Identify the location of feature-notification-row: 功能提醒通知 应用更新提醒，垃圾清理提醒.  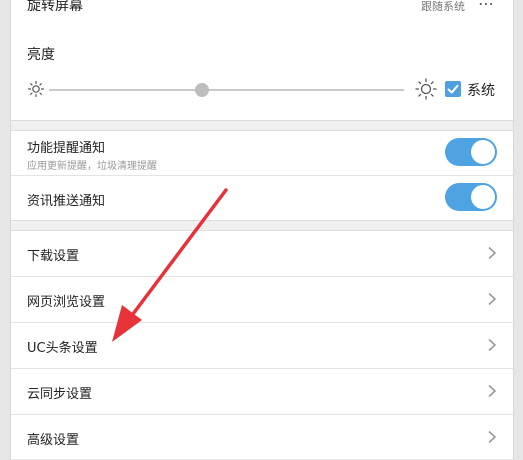
(262, 153).